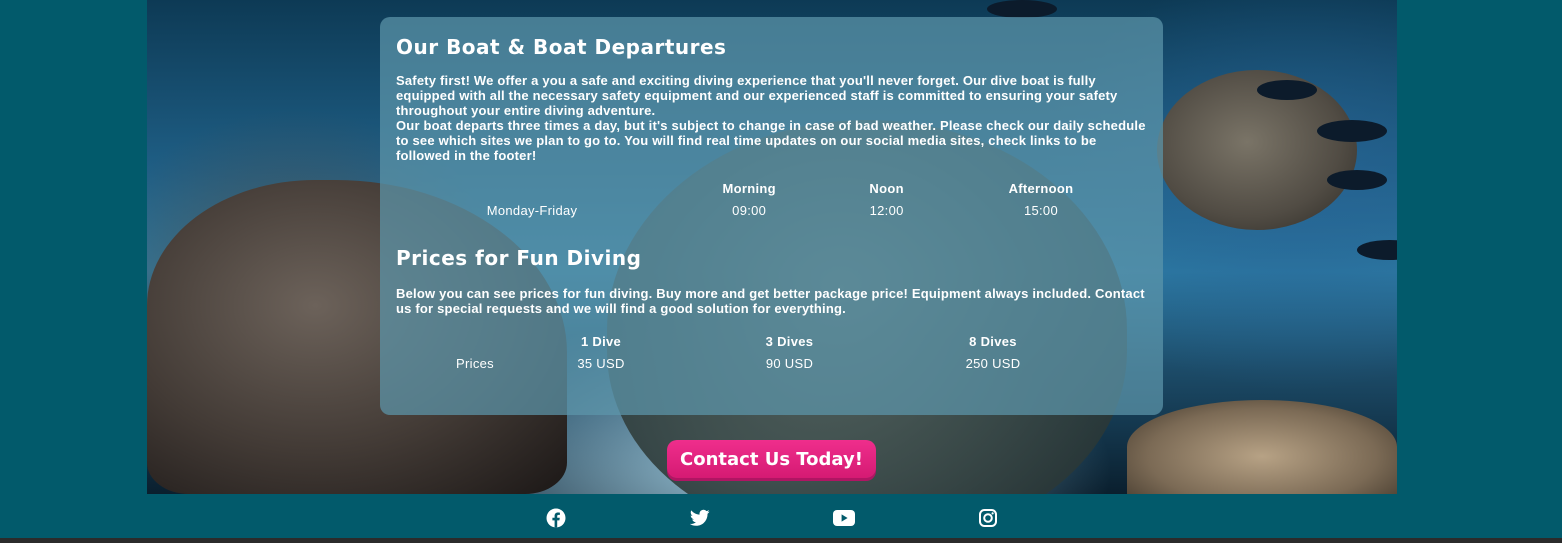  I want to click on table-row: Monday-Friday 09:00 12:00 15:00, so click(791, 210).